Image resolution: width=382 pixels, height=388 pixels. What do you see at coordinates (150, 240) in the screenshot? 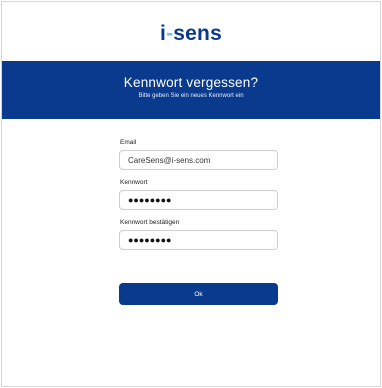
I see `confirm-password-value: ●●●●●●●●` at bounding box center [150, 240].